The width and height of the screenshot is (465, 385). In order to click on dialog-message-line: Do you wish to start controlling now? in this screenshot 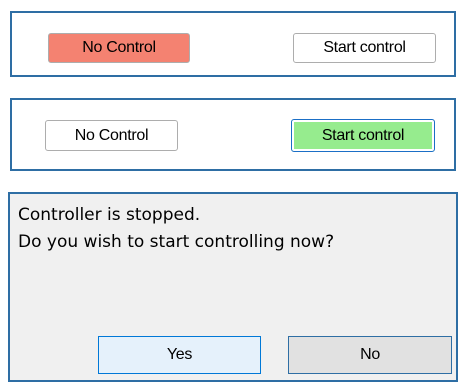, I will do `click(176, 242)`.